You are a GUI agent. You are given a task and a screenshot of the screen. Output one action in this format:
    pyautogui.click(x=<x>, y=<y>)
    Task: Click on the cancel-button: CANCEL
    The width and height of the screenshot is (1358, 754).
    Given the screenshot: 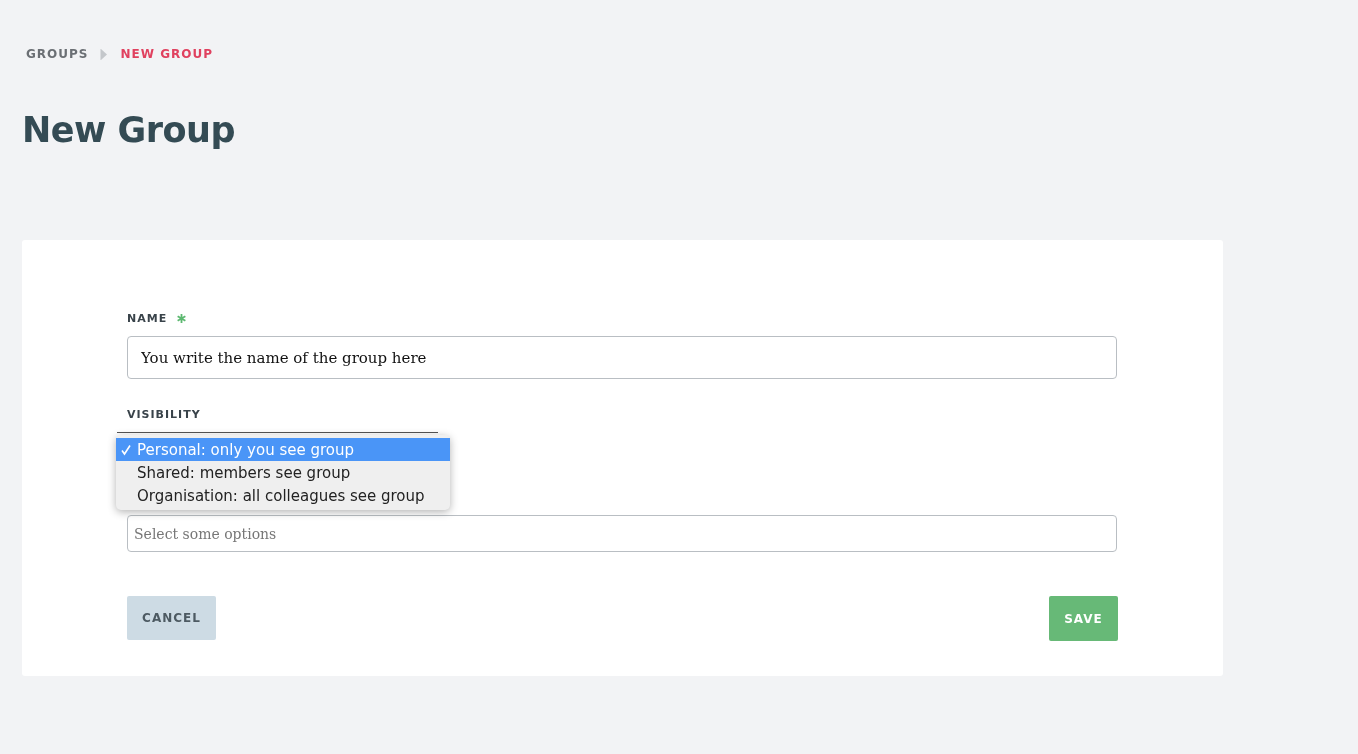 What is the action you would take?
    pyautogui.click(x=171, y=618)
    